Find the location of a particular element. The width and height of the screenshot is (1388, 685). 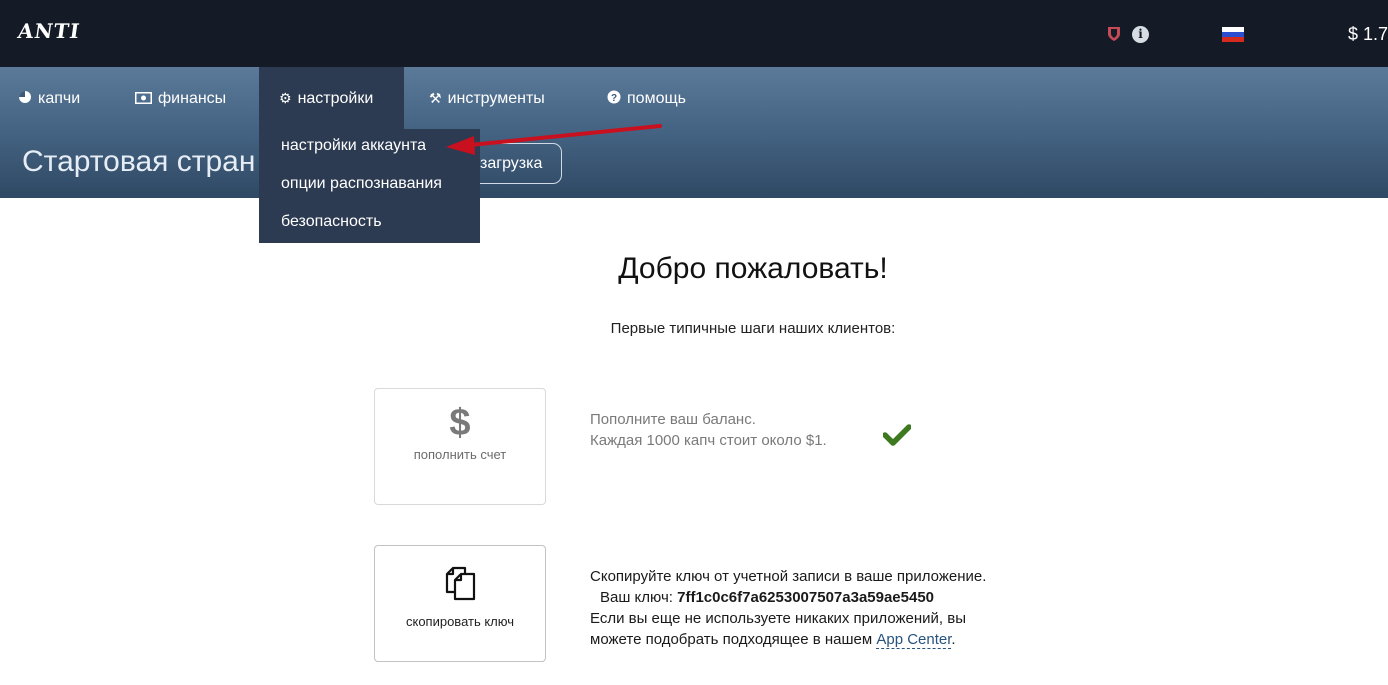

top-bar: ANTI i $ 1.7 is located at coordinates (694, 33).